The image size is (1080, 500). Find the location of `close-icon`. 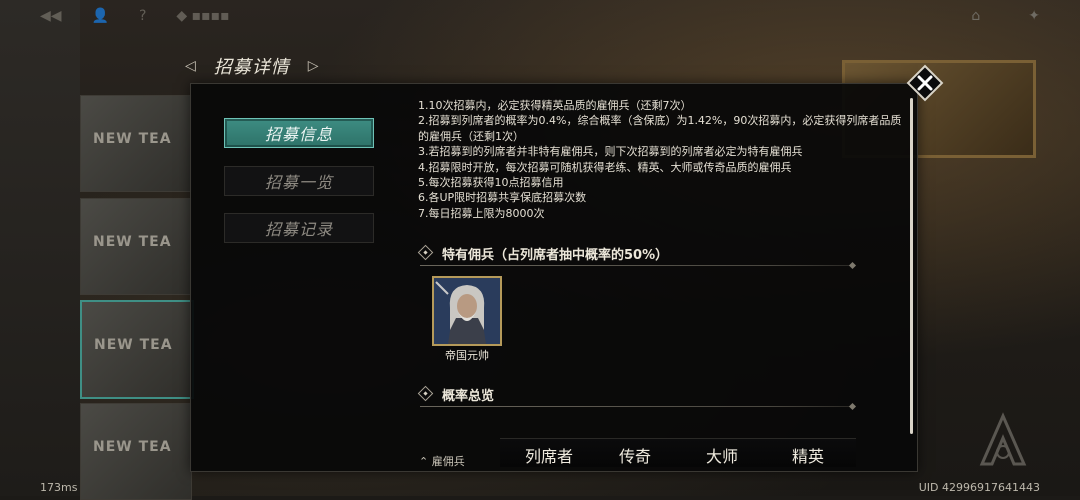

close-icon is located at coordinates (925, 83).